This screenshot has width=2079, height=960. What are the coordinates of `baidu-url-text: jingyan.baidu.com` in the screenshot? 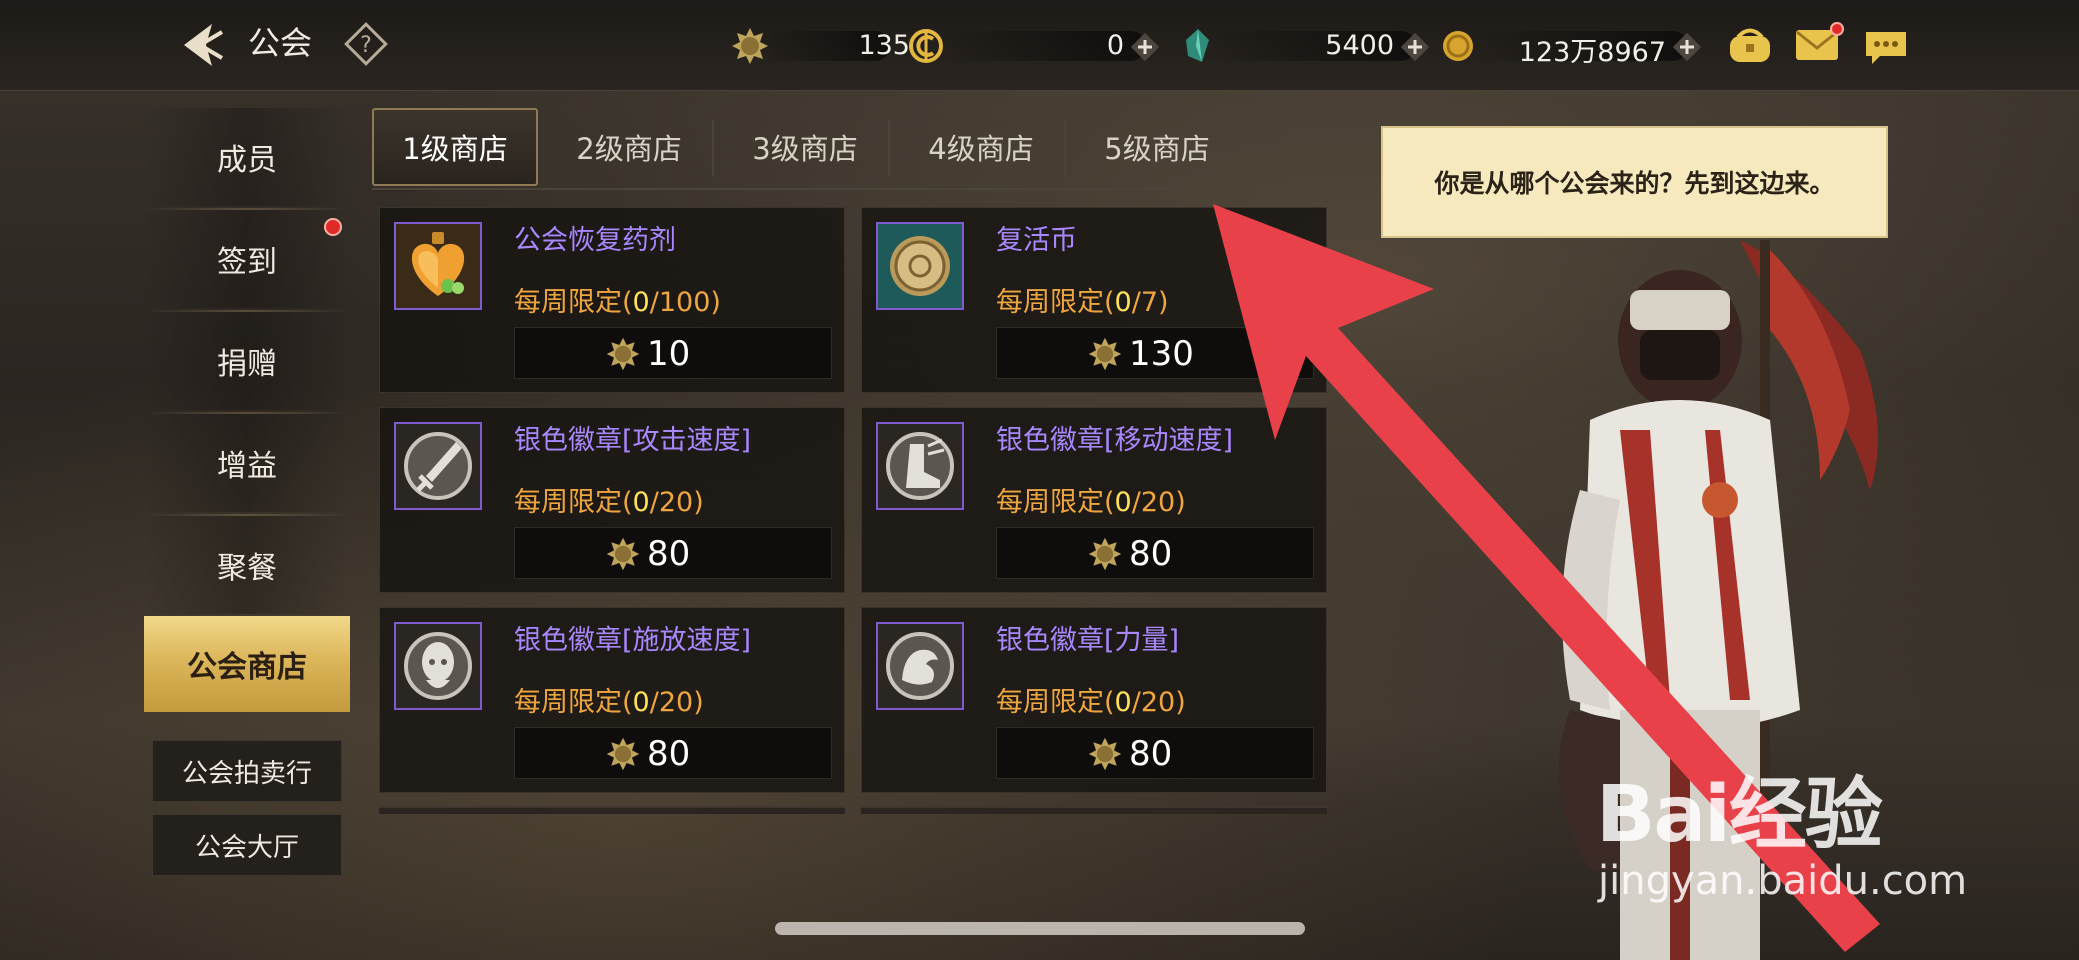 It's located at (1783, 881).